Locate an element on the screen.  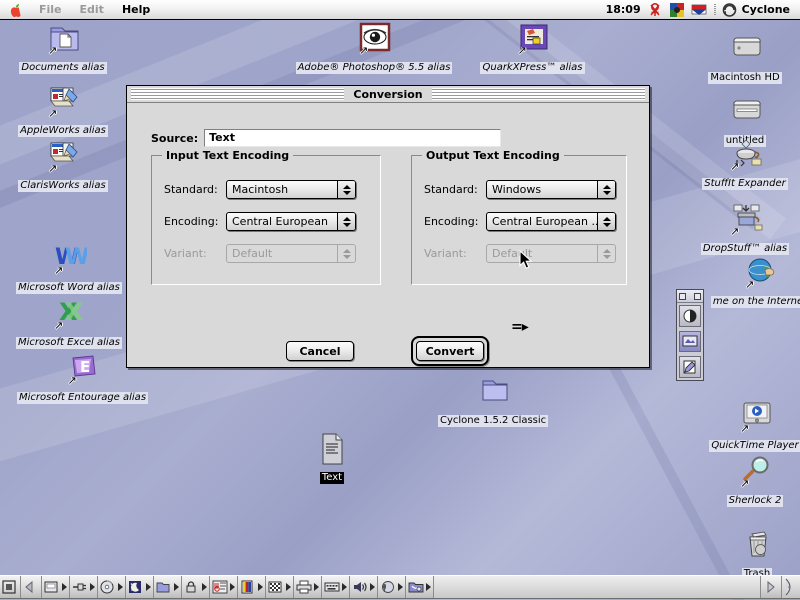
control-strip-appletalk is located at coordinates (420, 587).